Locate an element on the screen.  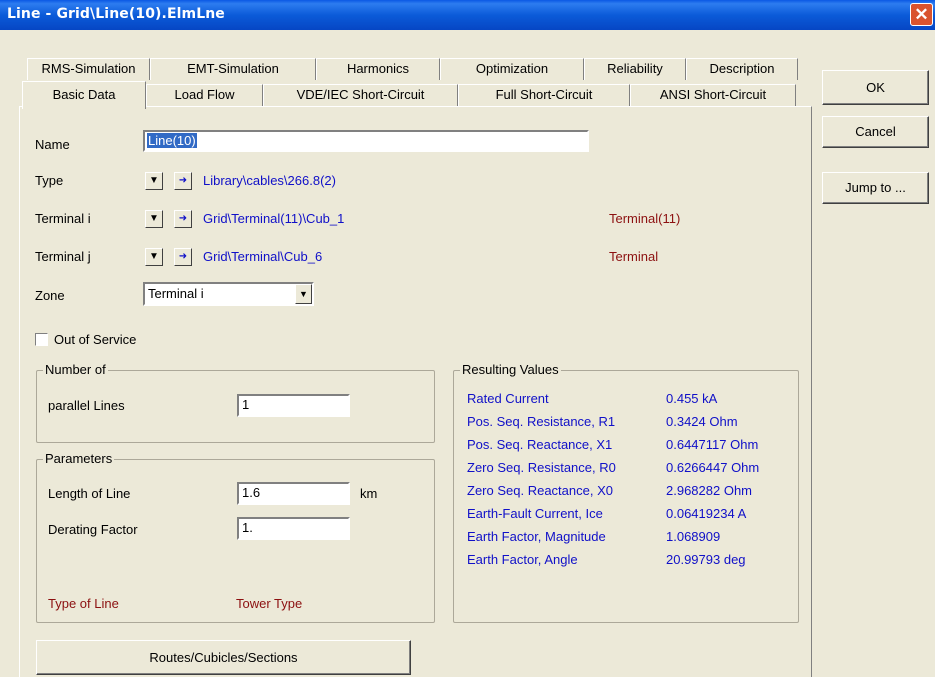
result-label: Earth-Fault Current, Ice is located at coordinates (535, 513).